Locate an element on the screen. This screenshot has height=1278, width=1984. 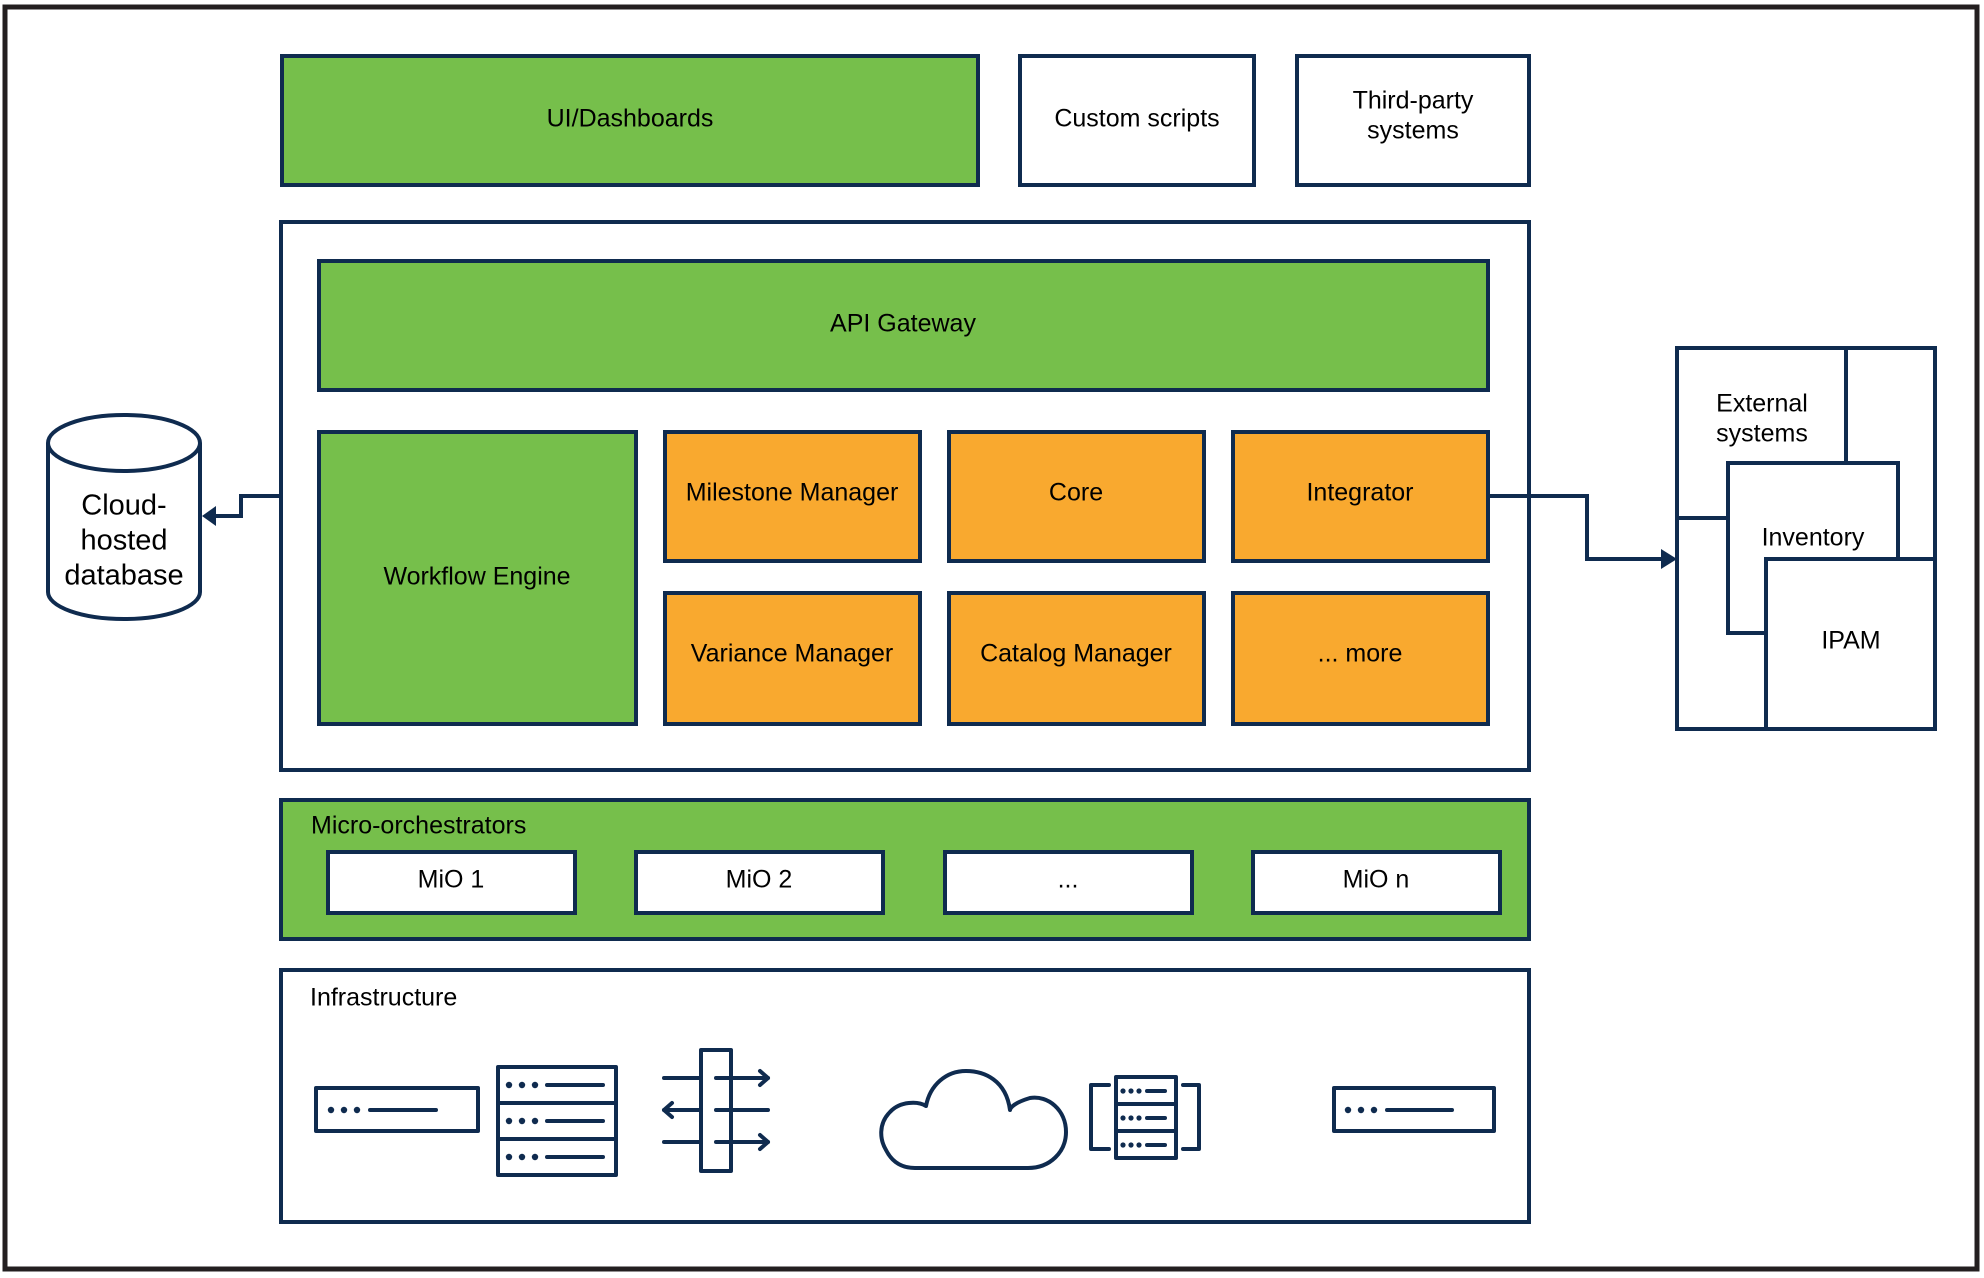
workflow-engine-label: Workflow Engine is located at coordinates (476, 577).